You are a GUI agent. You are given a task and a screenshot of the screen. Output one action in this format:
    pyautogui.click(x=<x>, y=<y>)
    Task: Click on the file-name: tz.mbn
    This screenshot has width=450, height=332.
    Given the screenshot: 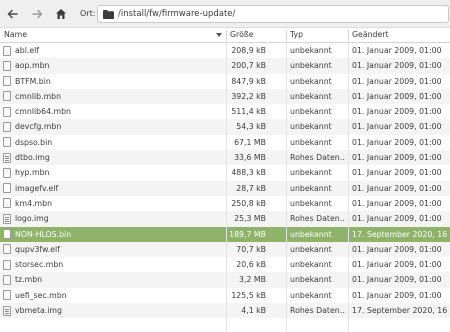 What is the action you would take?
    pyautogui.click(x=29, y=280)
    